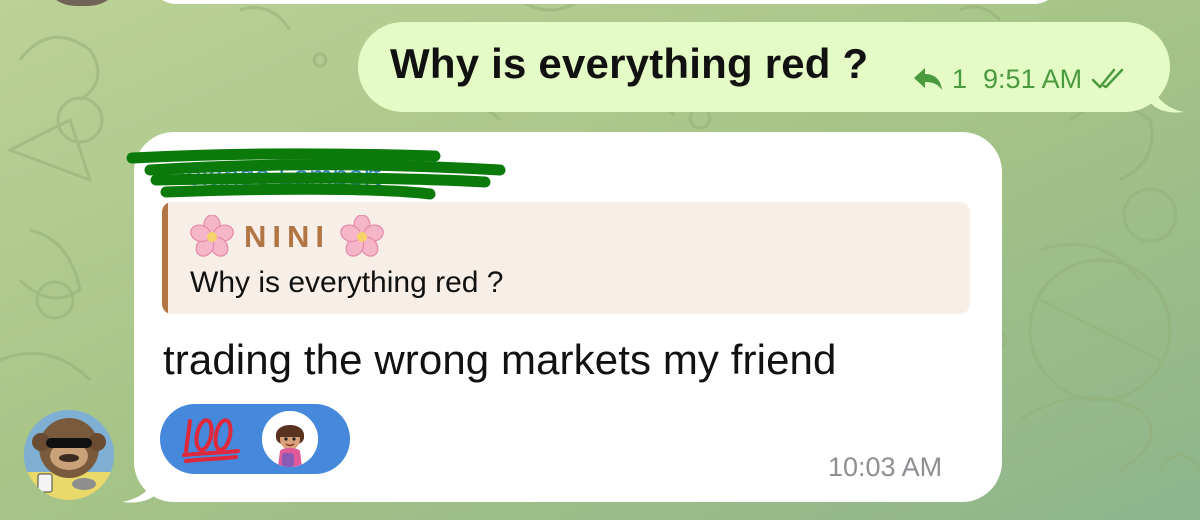  I want to click on quote-text: Why is everything red ?, so click(347, 282).